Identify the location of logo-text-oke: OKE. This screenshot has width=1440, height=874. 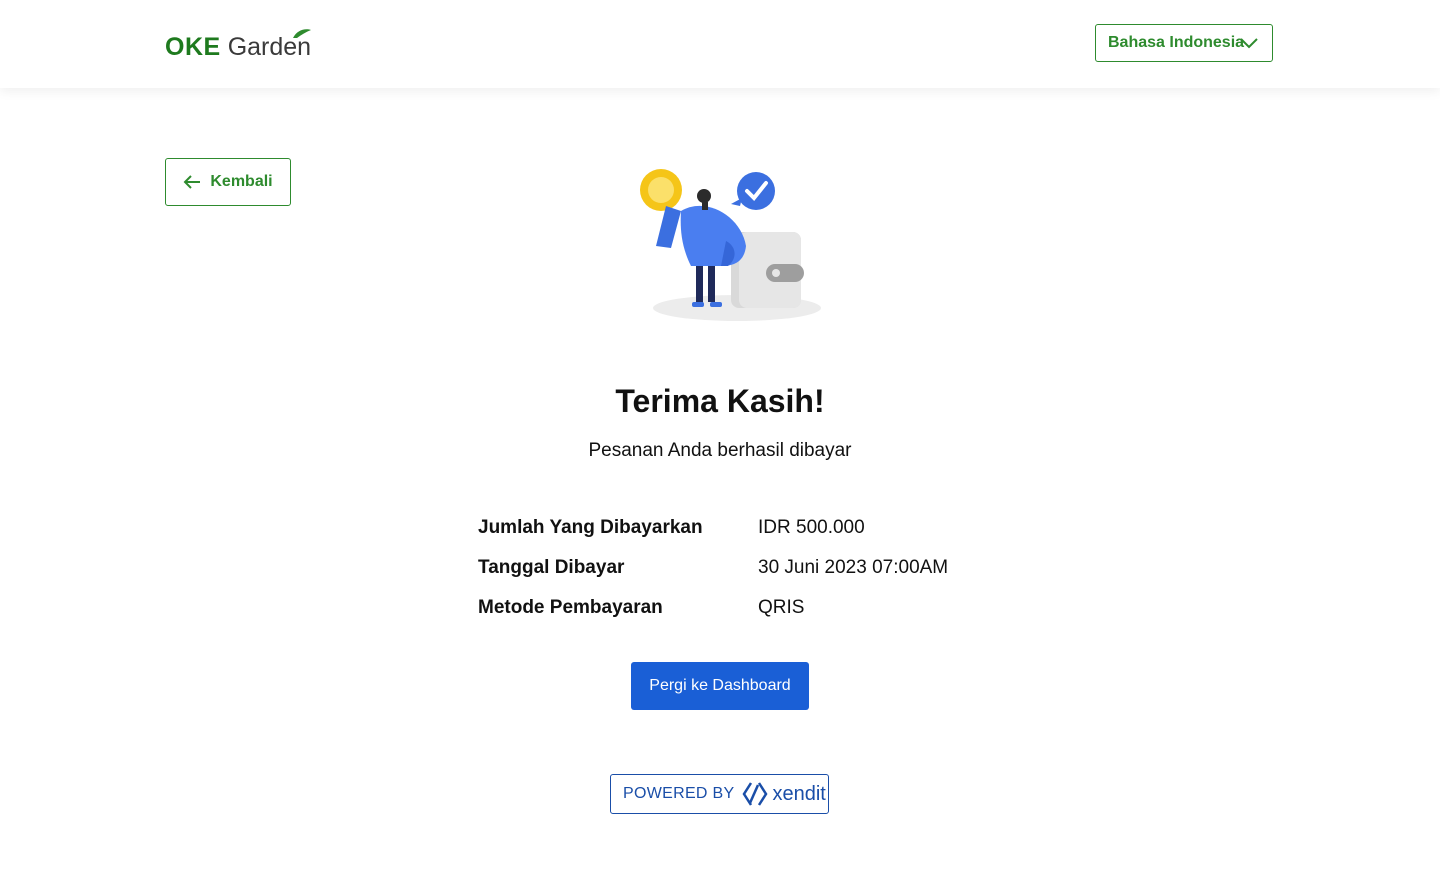
(193, 47).